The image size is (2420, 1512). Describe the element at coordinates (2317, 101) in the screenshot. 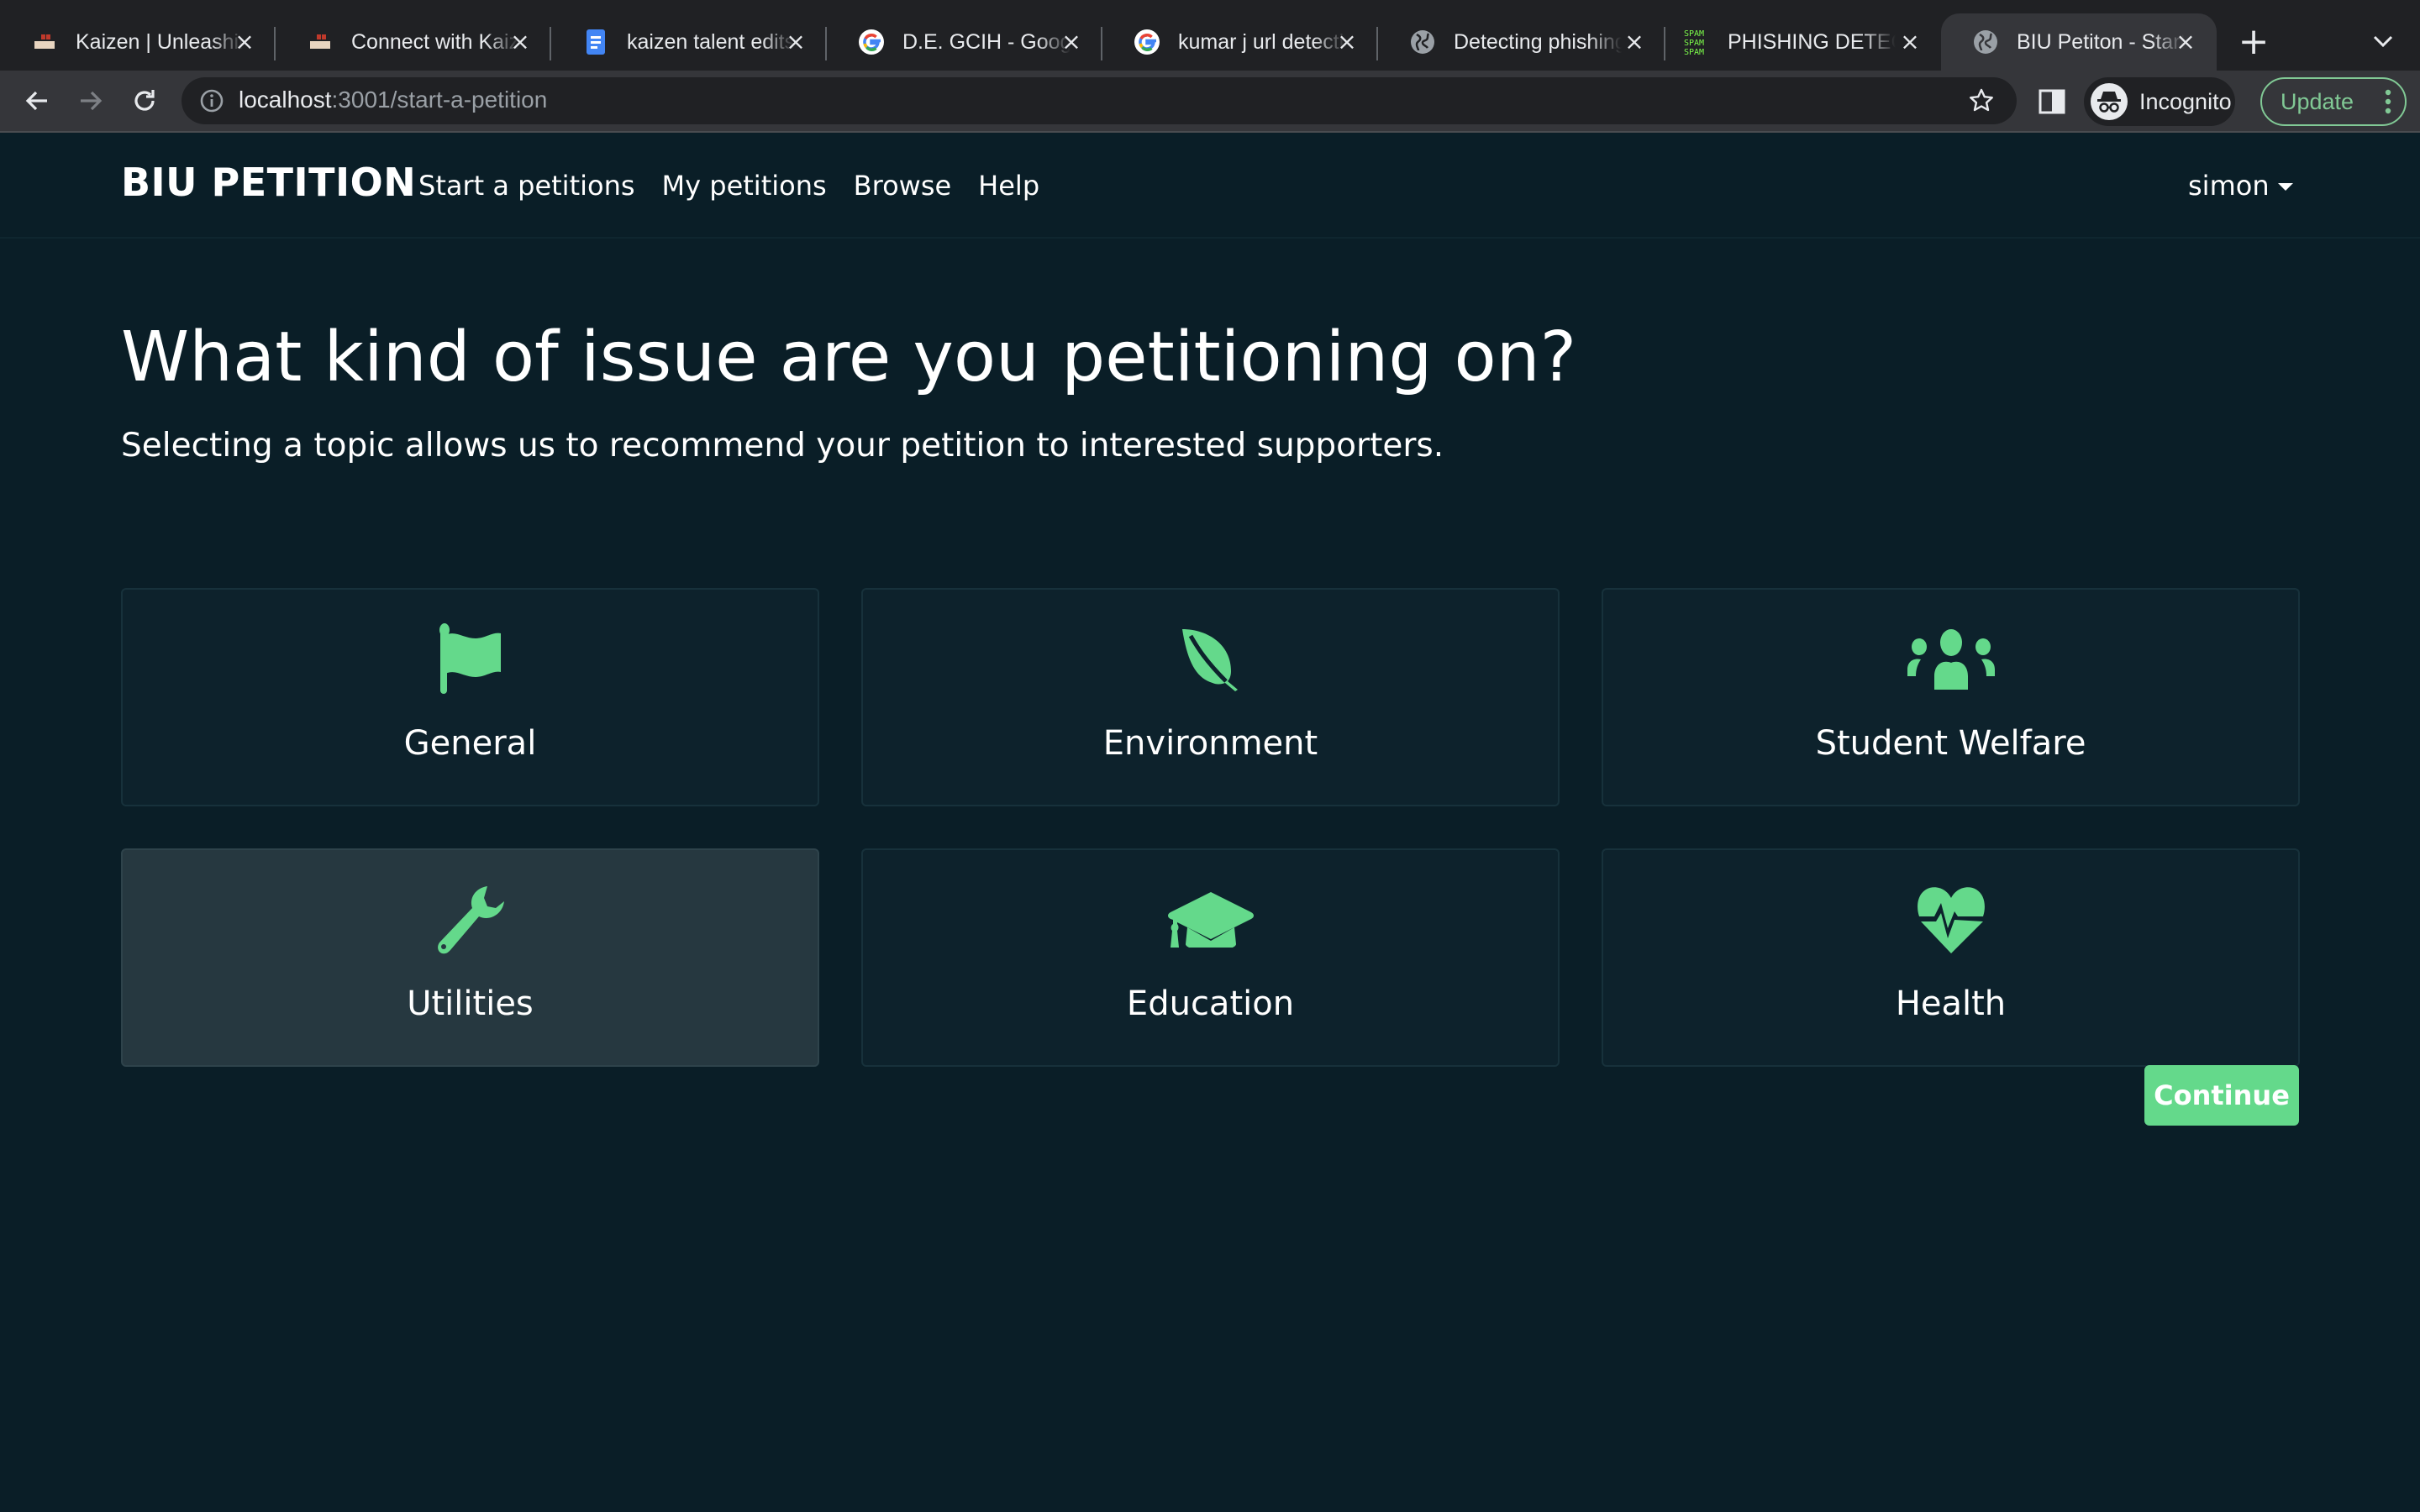

I see `update-label: Update` at that location.